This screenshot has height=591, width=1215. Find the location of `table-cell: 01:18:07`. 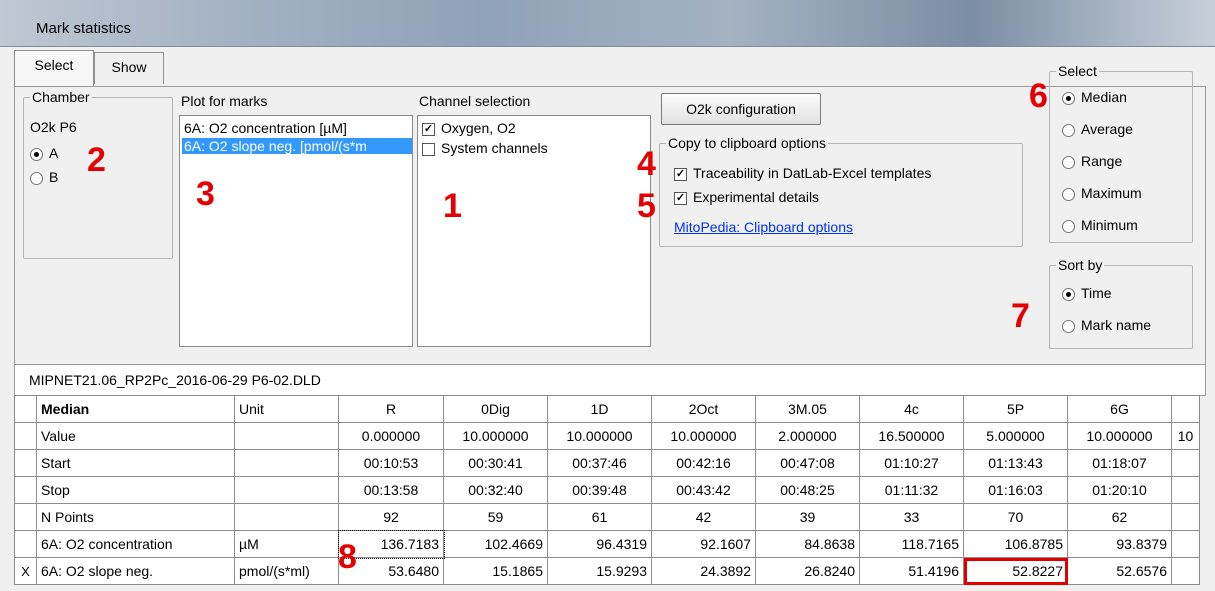

table-cell: 01:18:07 is located at coordinates (1119, 463).